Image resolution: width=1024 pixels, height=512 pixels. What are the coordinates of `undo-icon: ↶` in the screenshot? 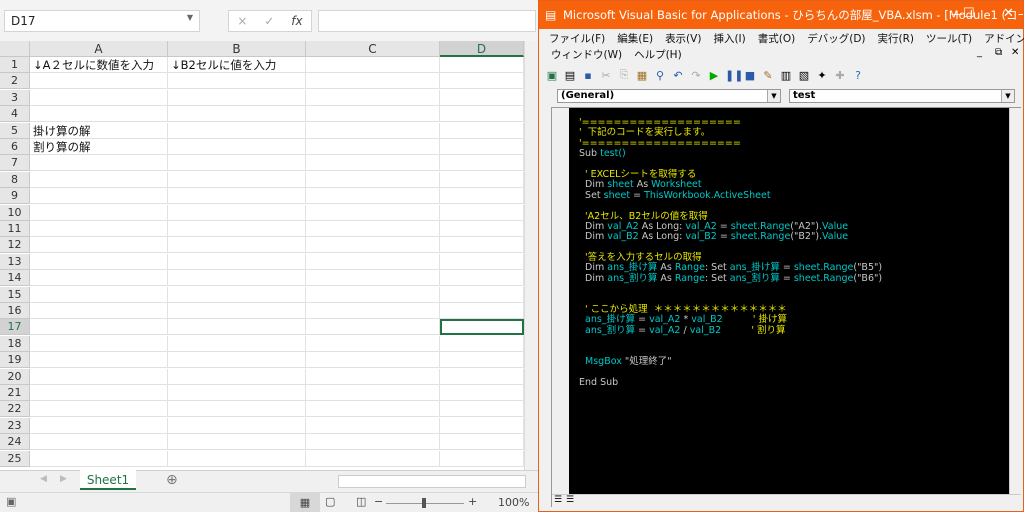 It's located at (678, 75).